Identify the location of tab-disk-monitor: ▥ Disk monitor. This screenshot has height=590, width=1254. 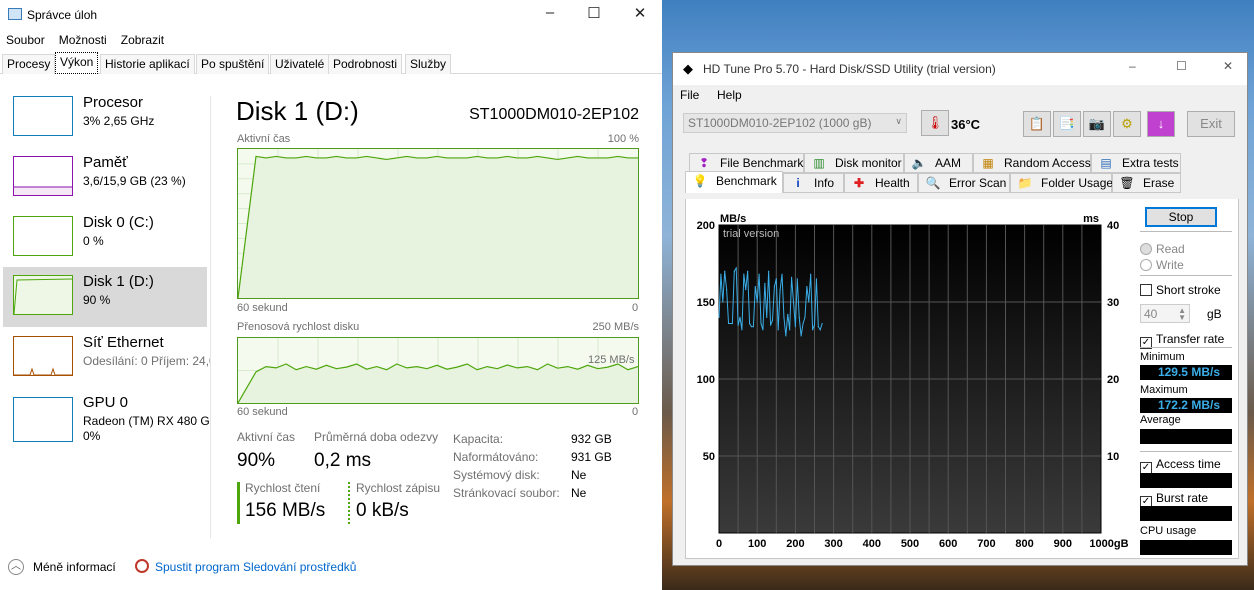
(854, 163).